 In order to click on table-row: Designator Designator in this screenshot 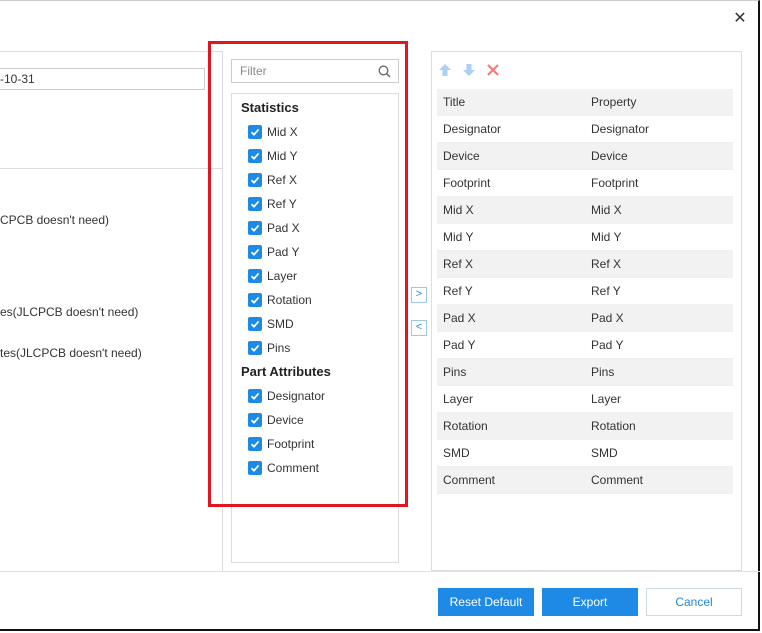, I will do `click(585, 129)`.